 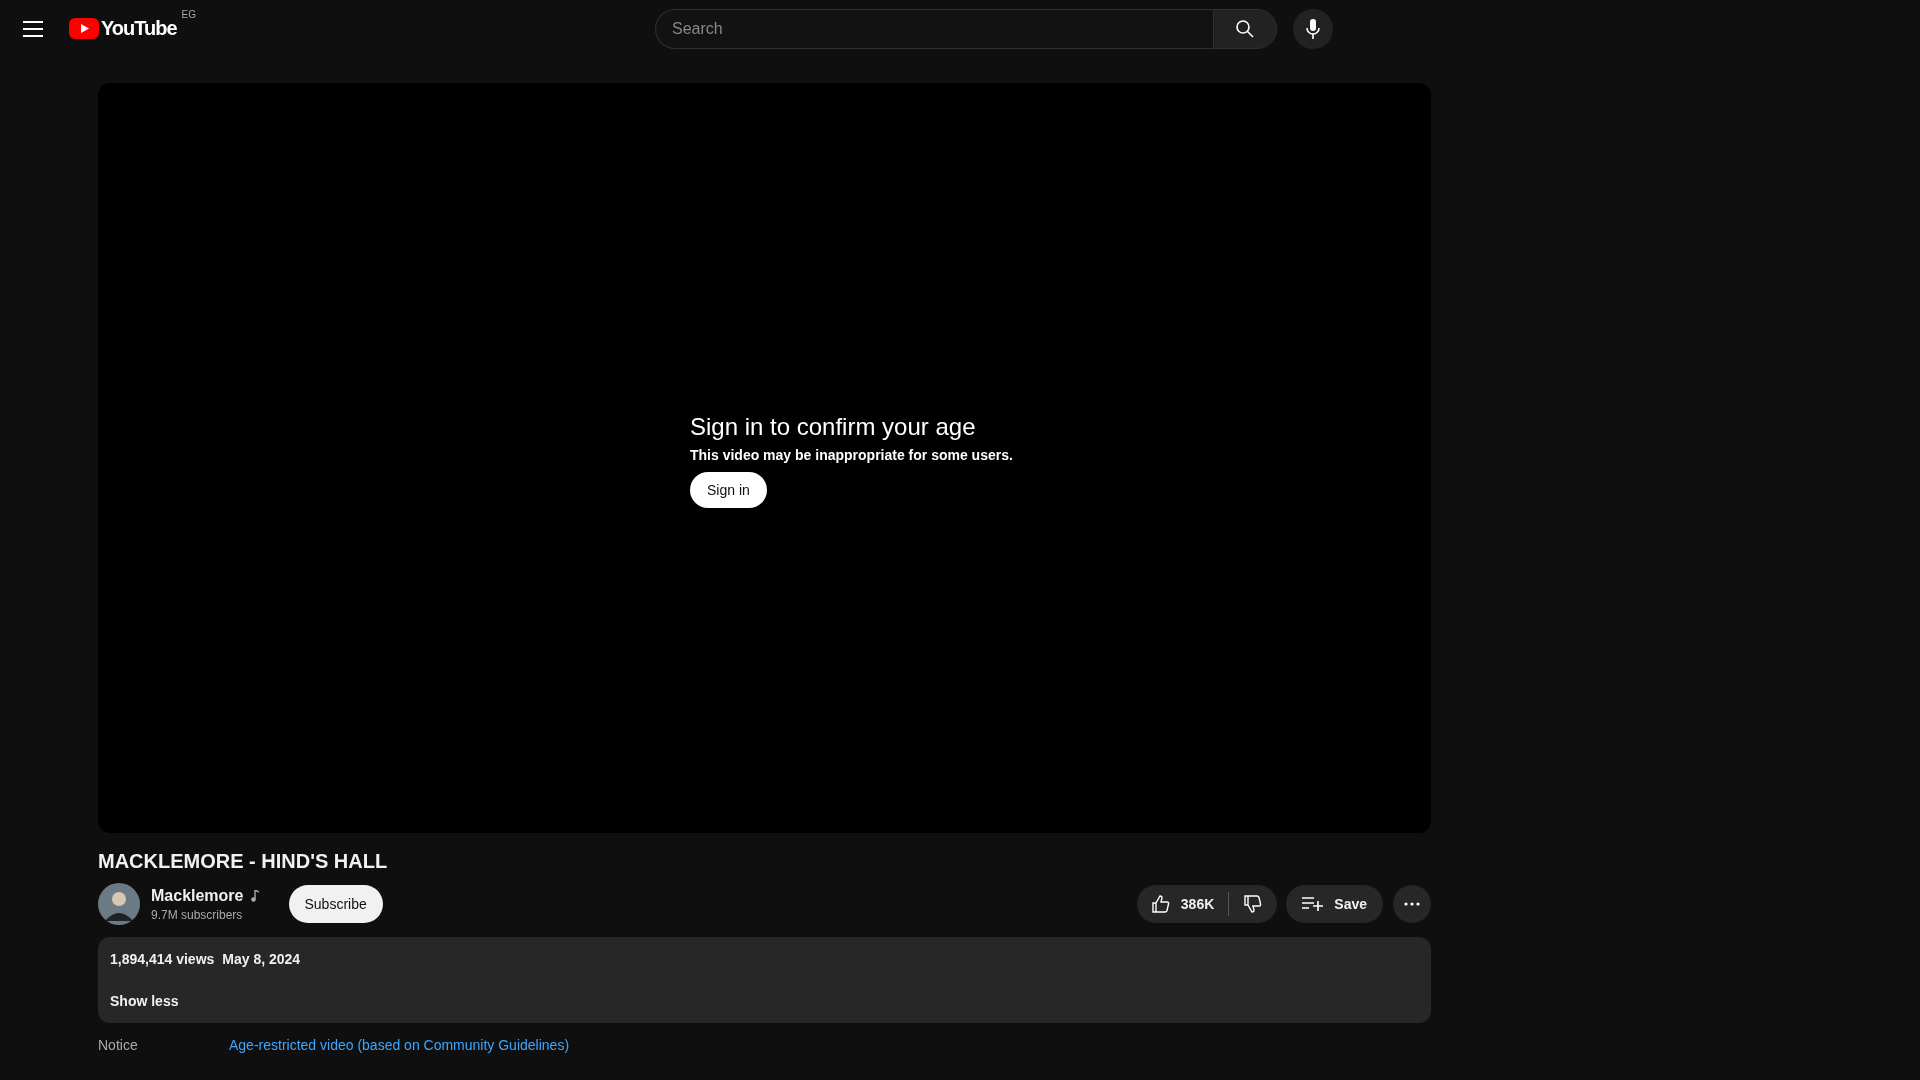 What do you see at coordinates (119, 904) in the screenshot?
I see `channel-avatar` at bounding box center [119, 904].